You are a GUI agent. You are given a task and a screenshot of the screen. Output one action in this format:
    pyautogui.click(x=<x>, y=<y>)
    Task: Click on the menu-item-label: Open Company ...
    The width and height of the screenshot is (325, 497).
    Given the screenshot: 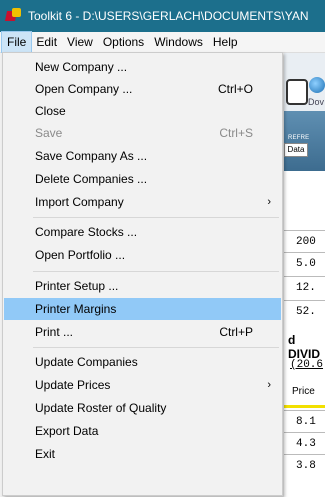 What is the action you would take?
    pyautogui.click(x=84, y=89)
    